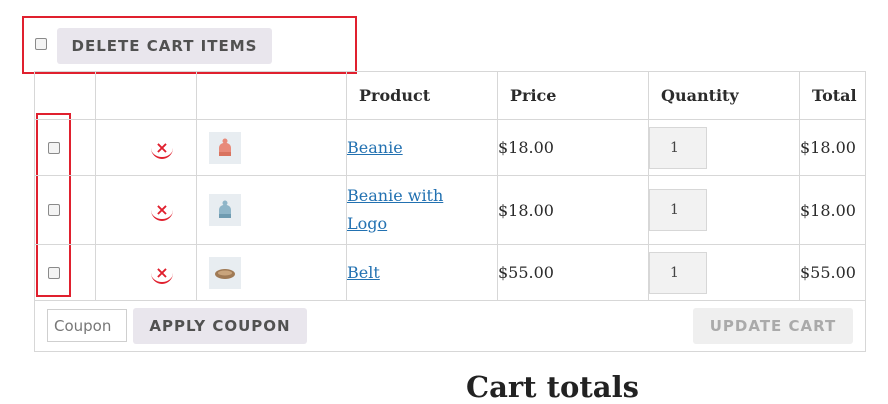 The image size is (888, 404). What do you see at coordinates (146, 95) in the screenshot?
I see `header-remove-cell` at bounding box center [146, 95].